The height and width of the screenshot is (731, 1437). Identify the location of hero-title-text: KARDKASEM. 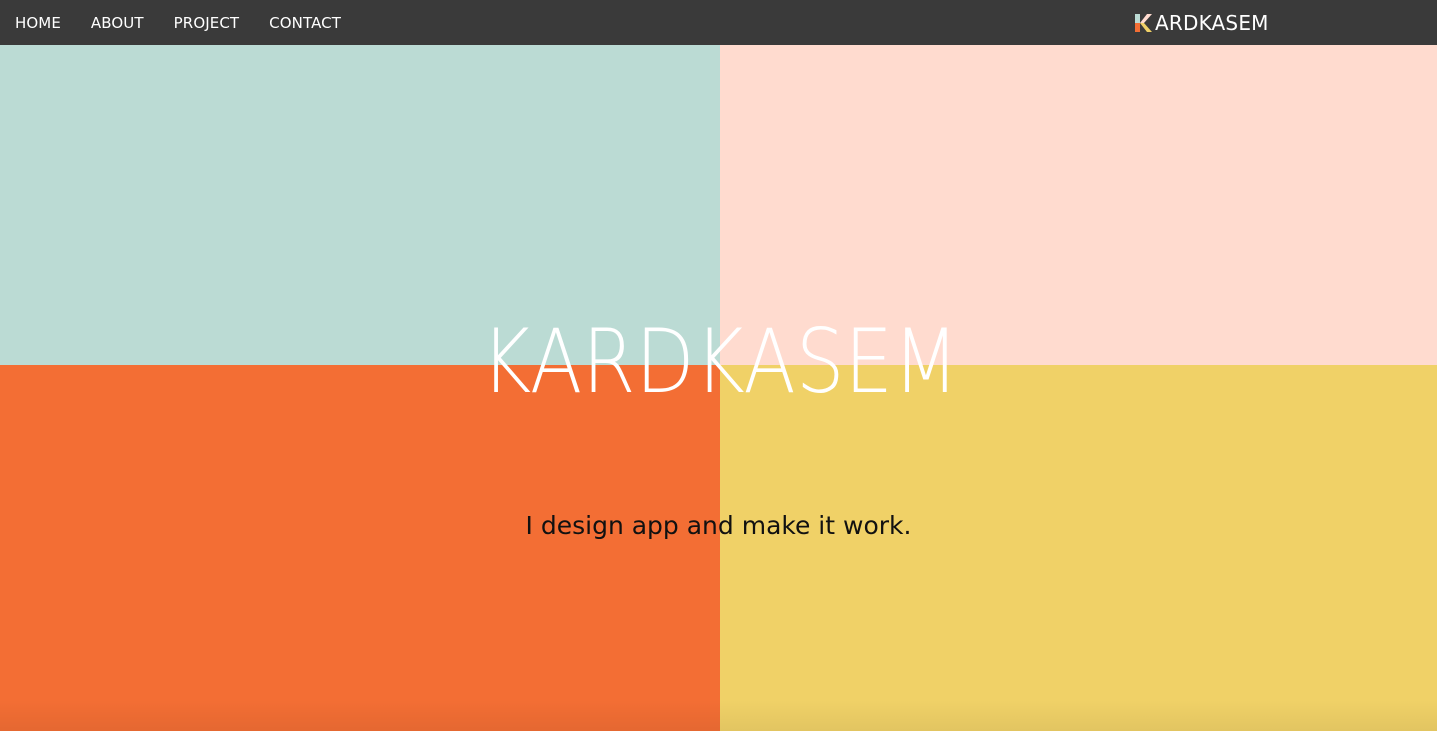
(720, 359).